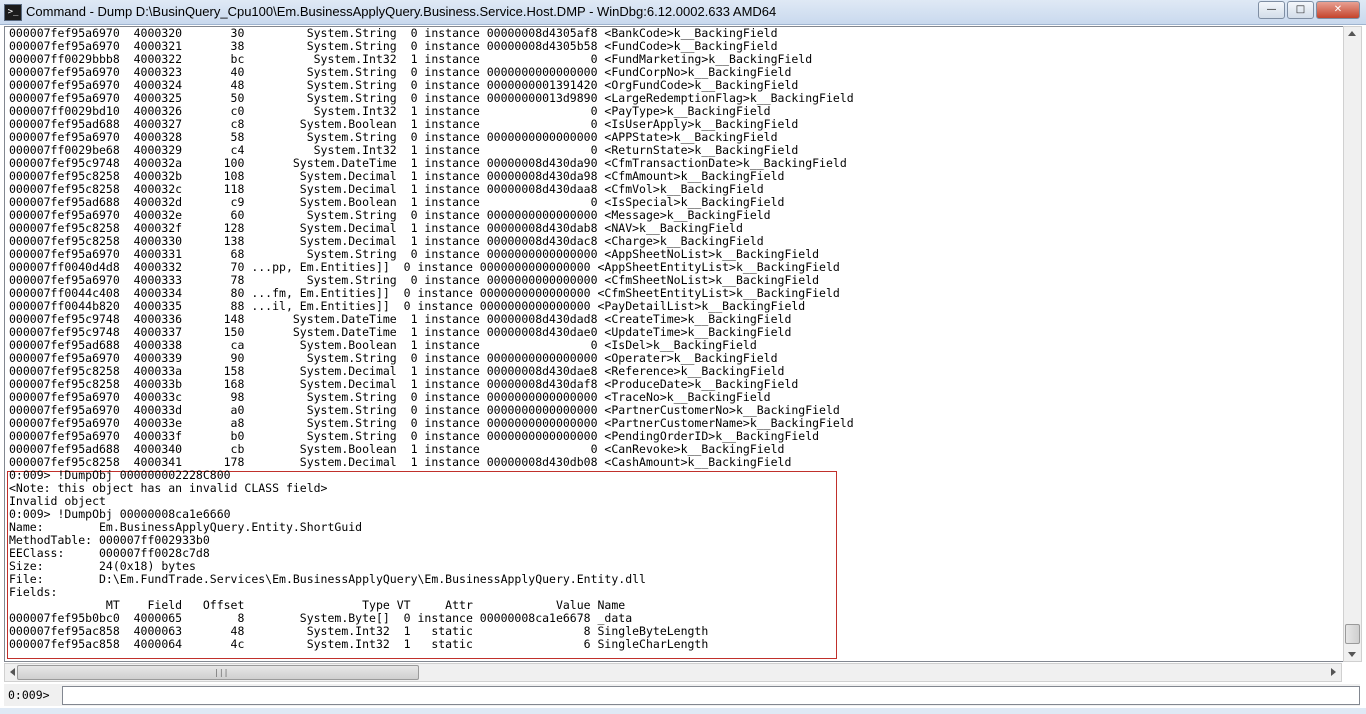 This screenshot has width=1366, height=714. What do you see at coordinates (1352, 33) in the screenshot?
I see `scroll-up-arrow-icon` at bounding box center [1352, 33].